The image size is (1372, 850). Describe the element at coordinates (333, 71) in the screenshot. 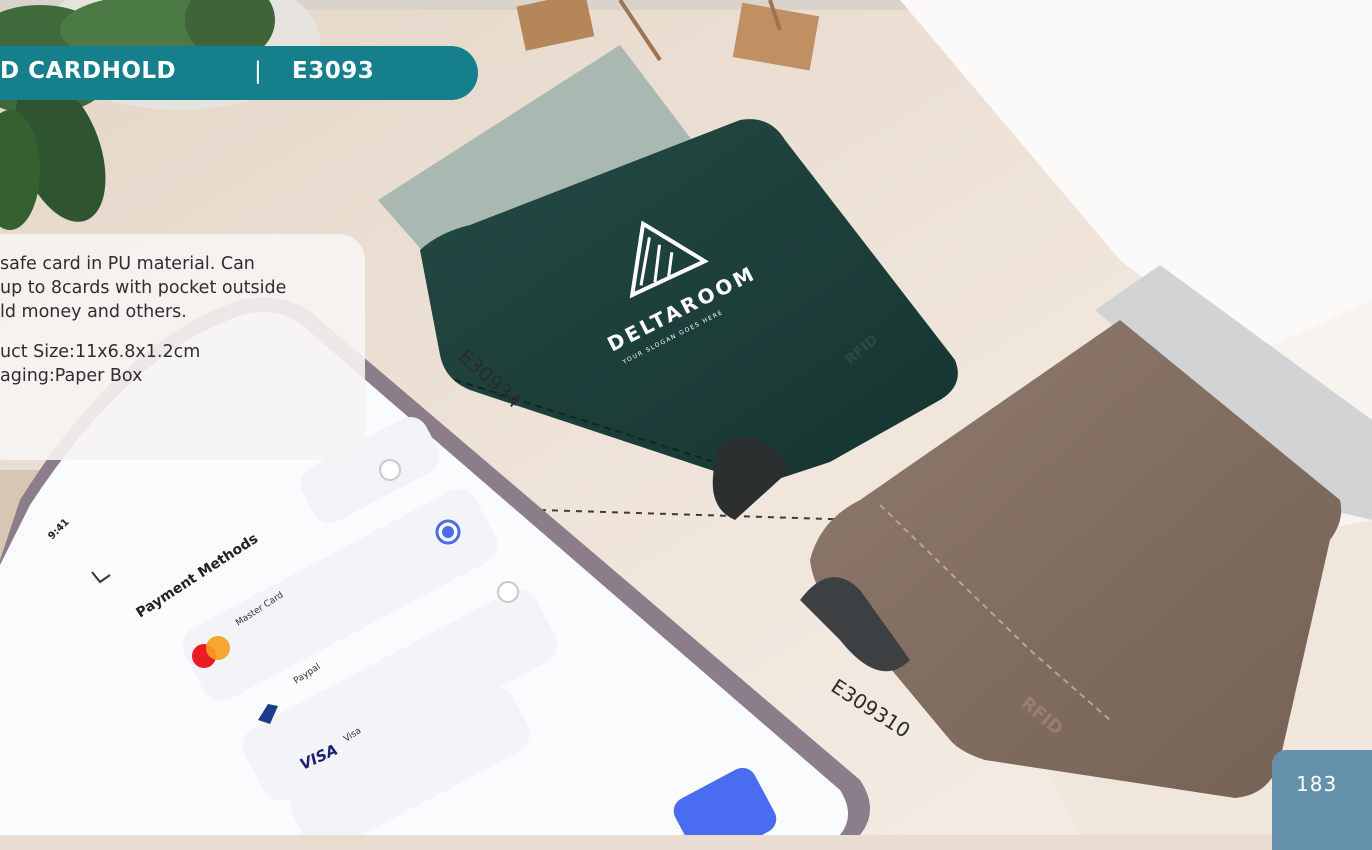

I see `product-code: E3093` at that location.